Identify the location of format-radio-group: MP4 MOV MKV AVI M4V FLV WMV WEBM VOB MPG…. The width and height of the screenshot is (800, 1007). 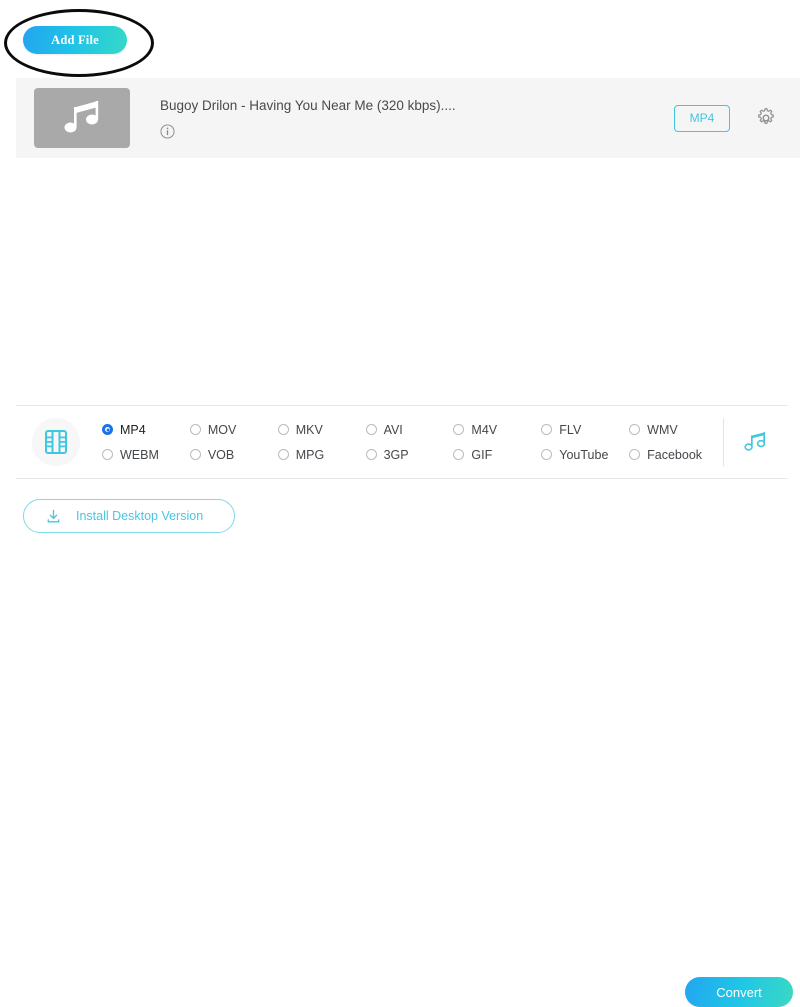
(409, 442).